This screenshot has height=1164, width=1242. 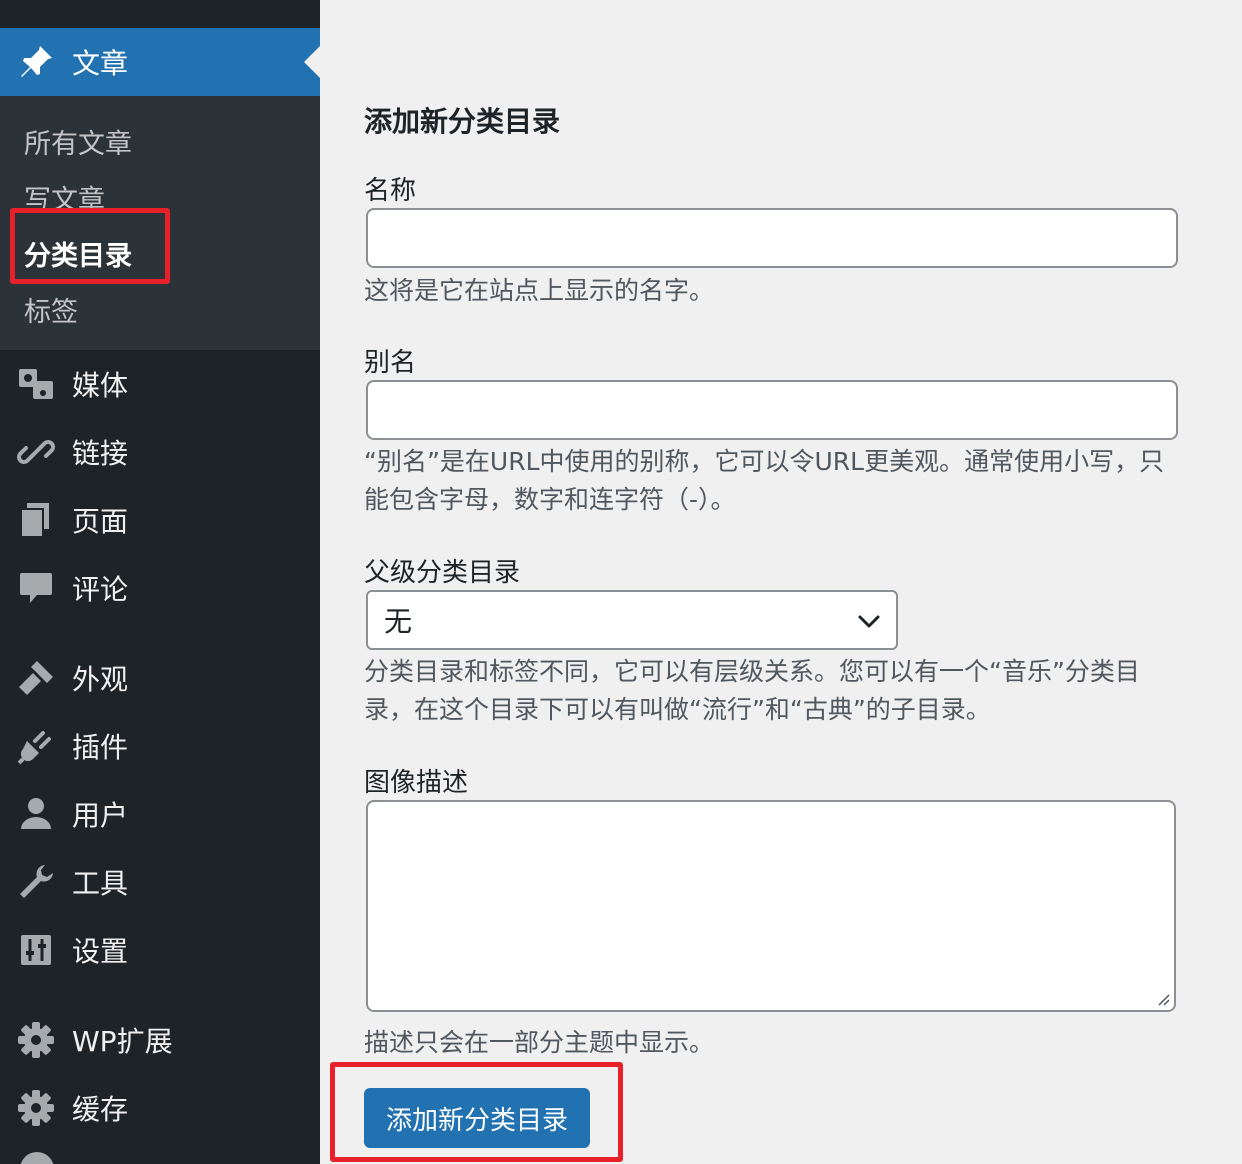 I want to click on menu-links: 链接, so click(x=160, y=452).